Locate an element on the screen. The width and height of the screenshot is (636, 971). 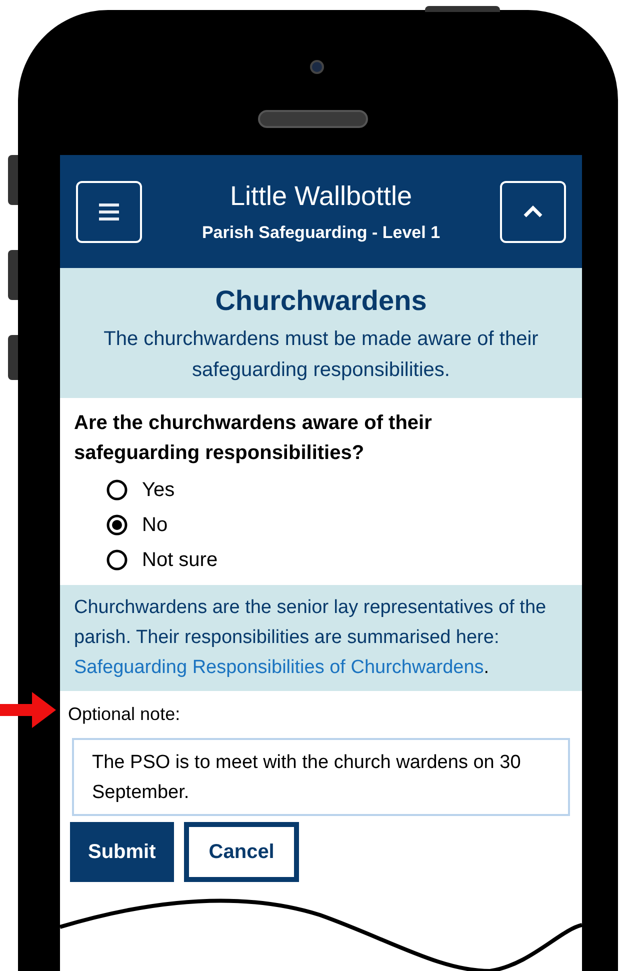
note-label: Optional note: is located at coordinates (124, 714).